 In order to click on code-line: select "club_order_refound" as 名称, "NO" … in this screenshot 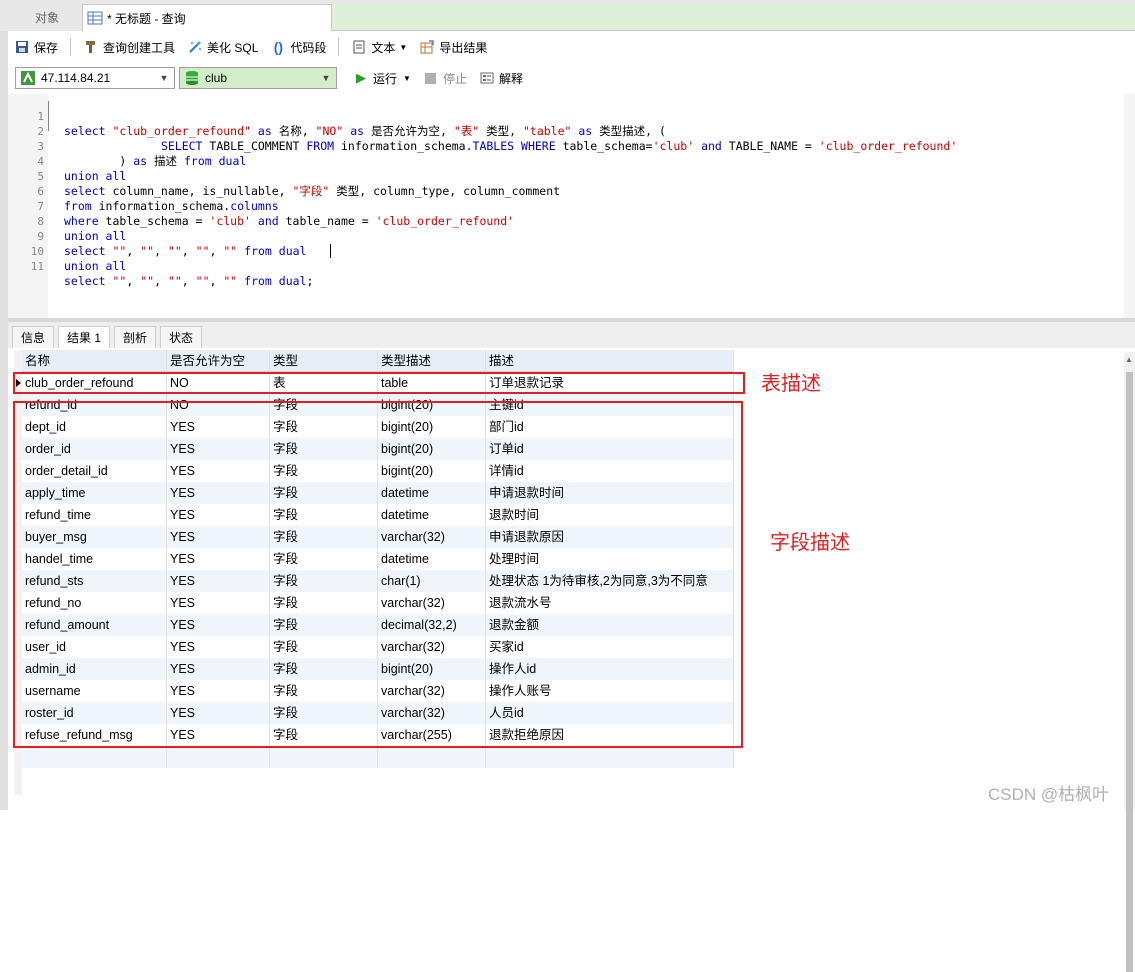, I will do `click(365, 131)`.